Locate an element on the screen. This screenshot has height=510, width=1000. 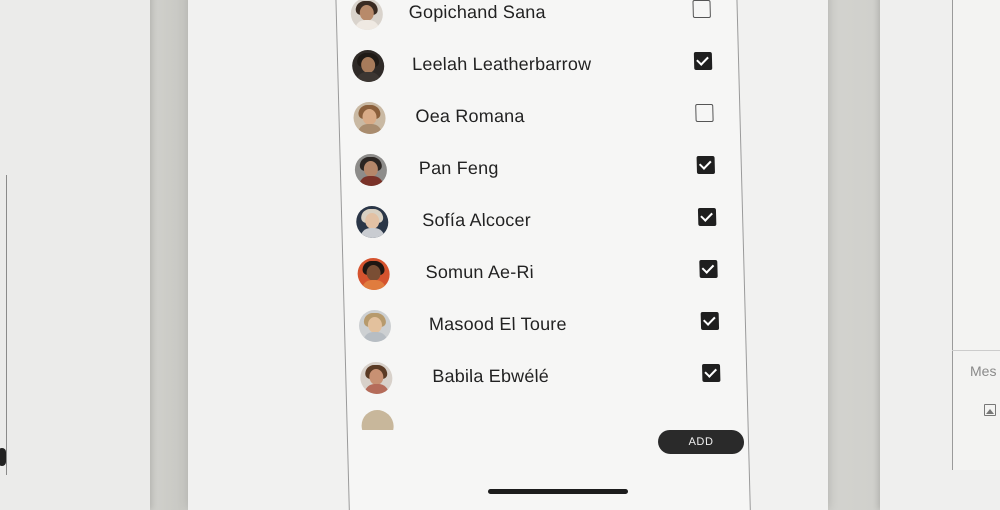
home-indicator is located at coordinates (558, 491).